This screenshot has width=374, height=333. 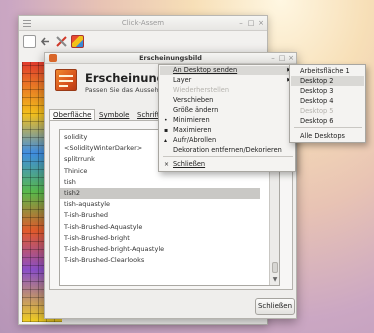 What do you see at coordinates (227, 100) in the screenshot?
I see `menu-item-move: Verschieben` at bounding box center [227, 100].